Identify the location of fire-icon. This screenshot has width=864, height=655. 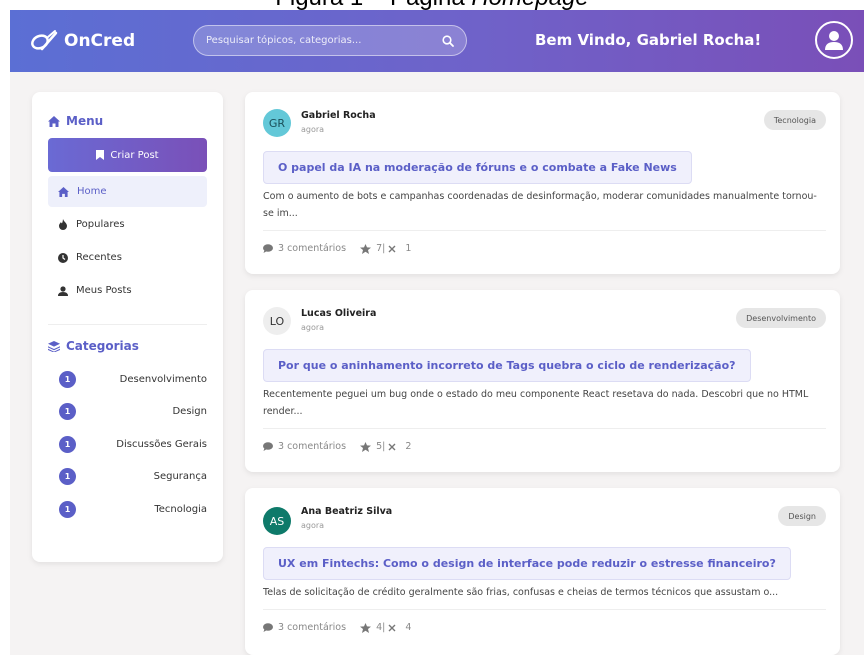
(63, 224).